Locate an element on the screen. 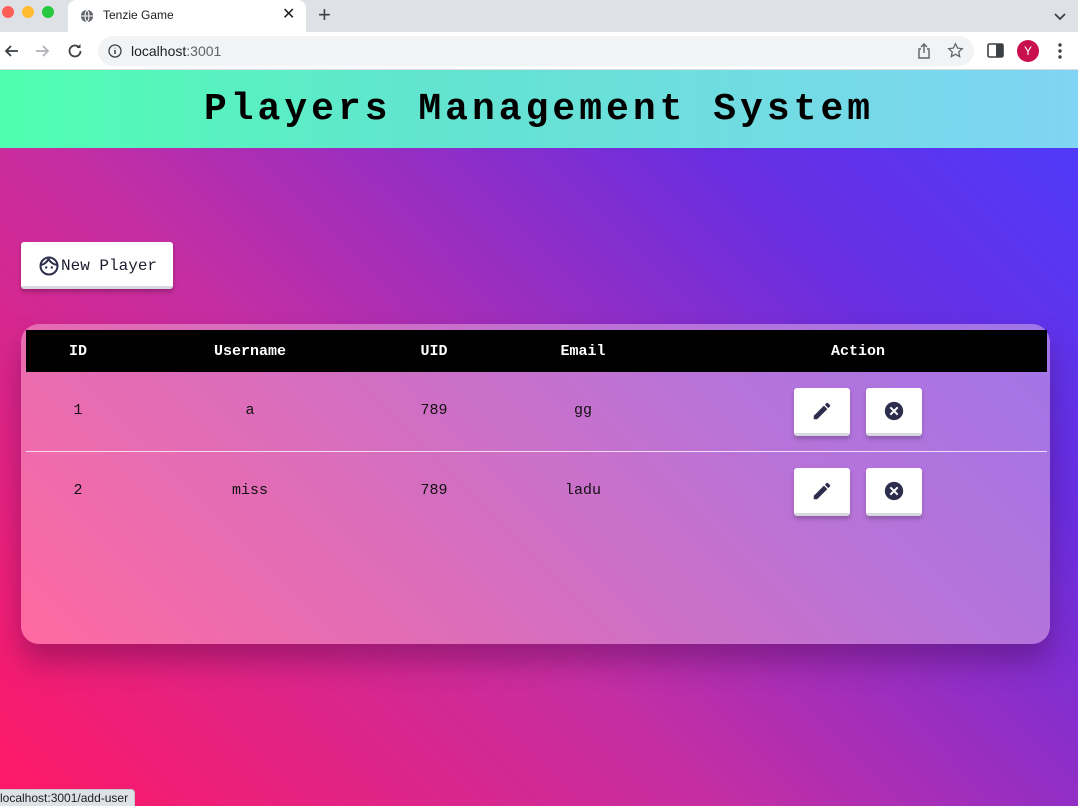  page-title: Players Management System is located at coordinates (539, 109).